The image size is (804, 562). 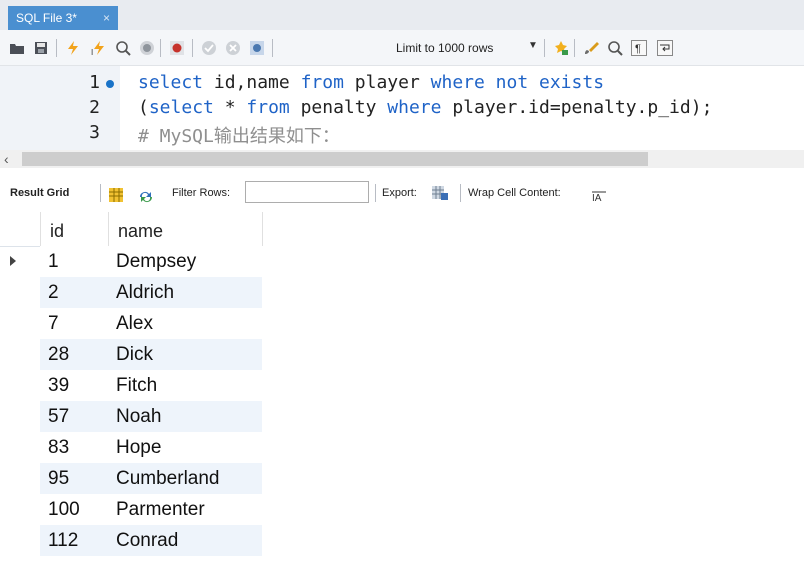 I want to click on beautify-icon, so click(x=561, y=48).